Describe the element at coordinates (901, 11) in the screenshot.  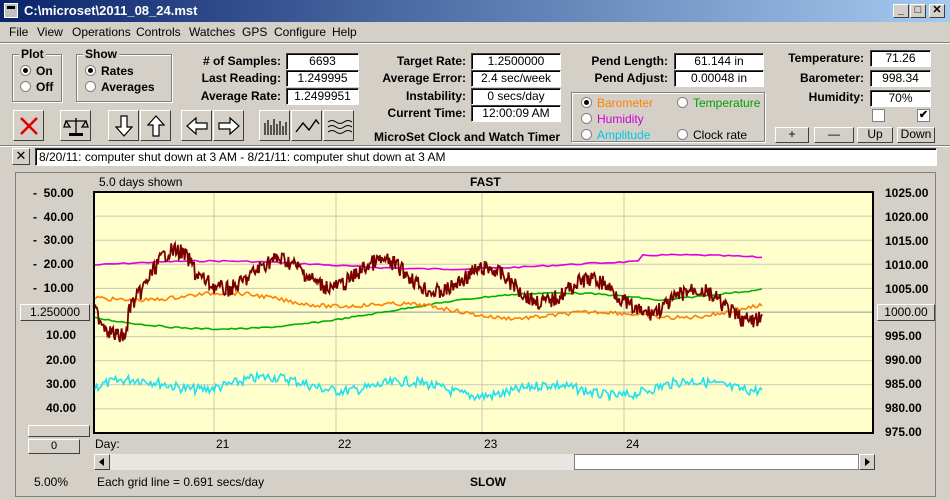
I see `minimize-button: _` at that location.